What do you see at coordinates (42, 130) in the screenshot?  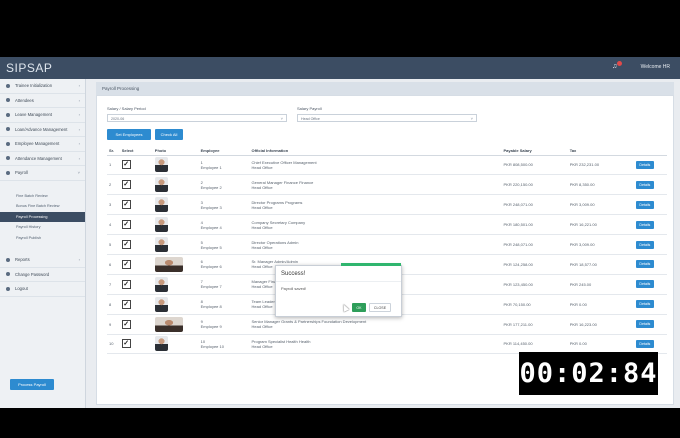 I see `sidebar-item-loan: Loan/Advance Management ›` at bounding box center [42, 130].